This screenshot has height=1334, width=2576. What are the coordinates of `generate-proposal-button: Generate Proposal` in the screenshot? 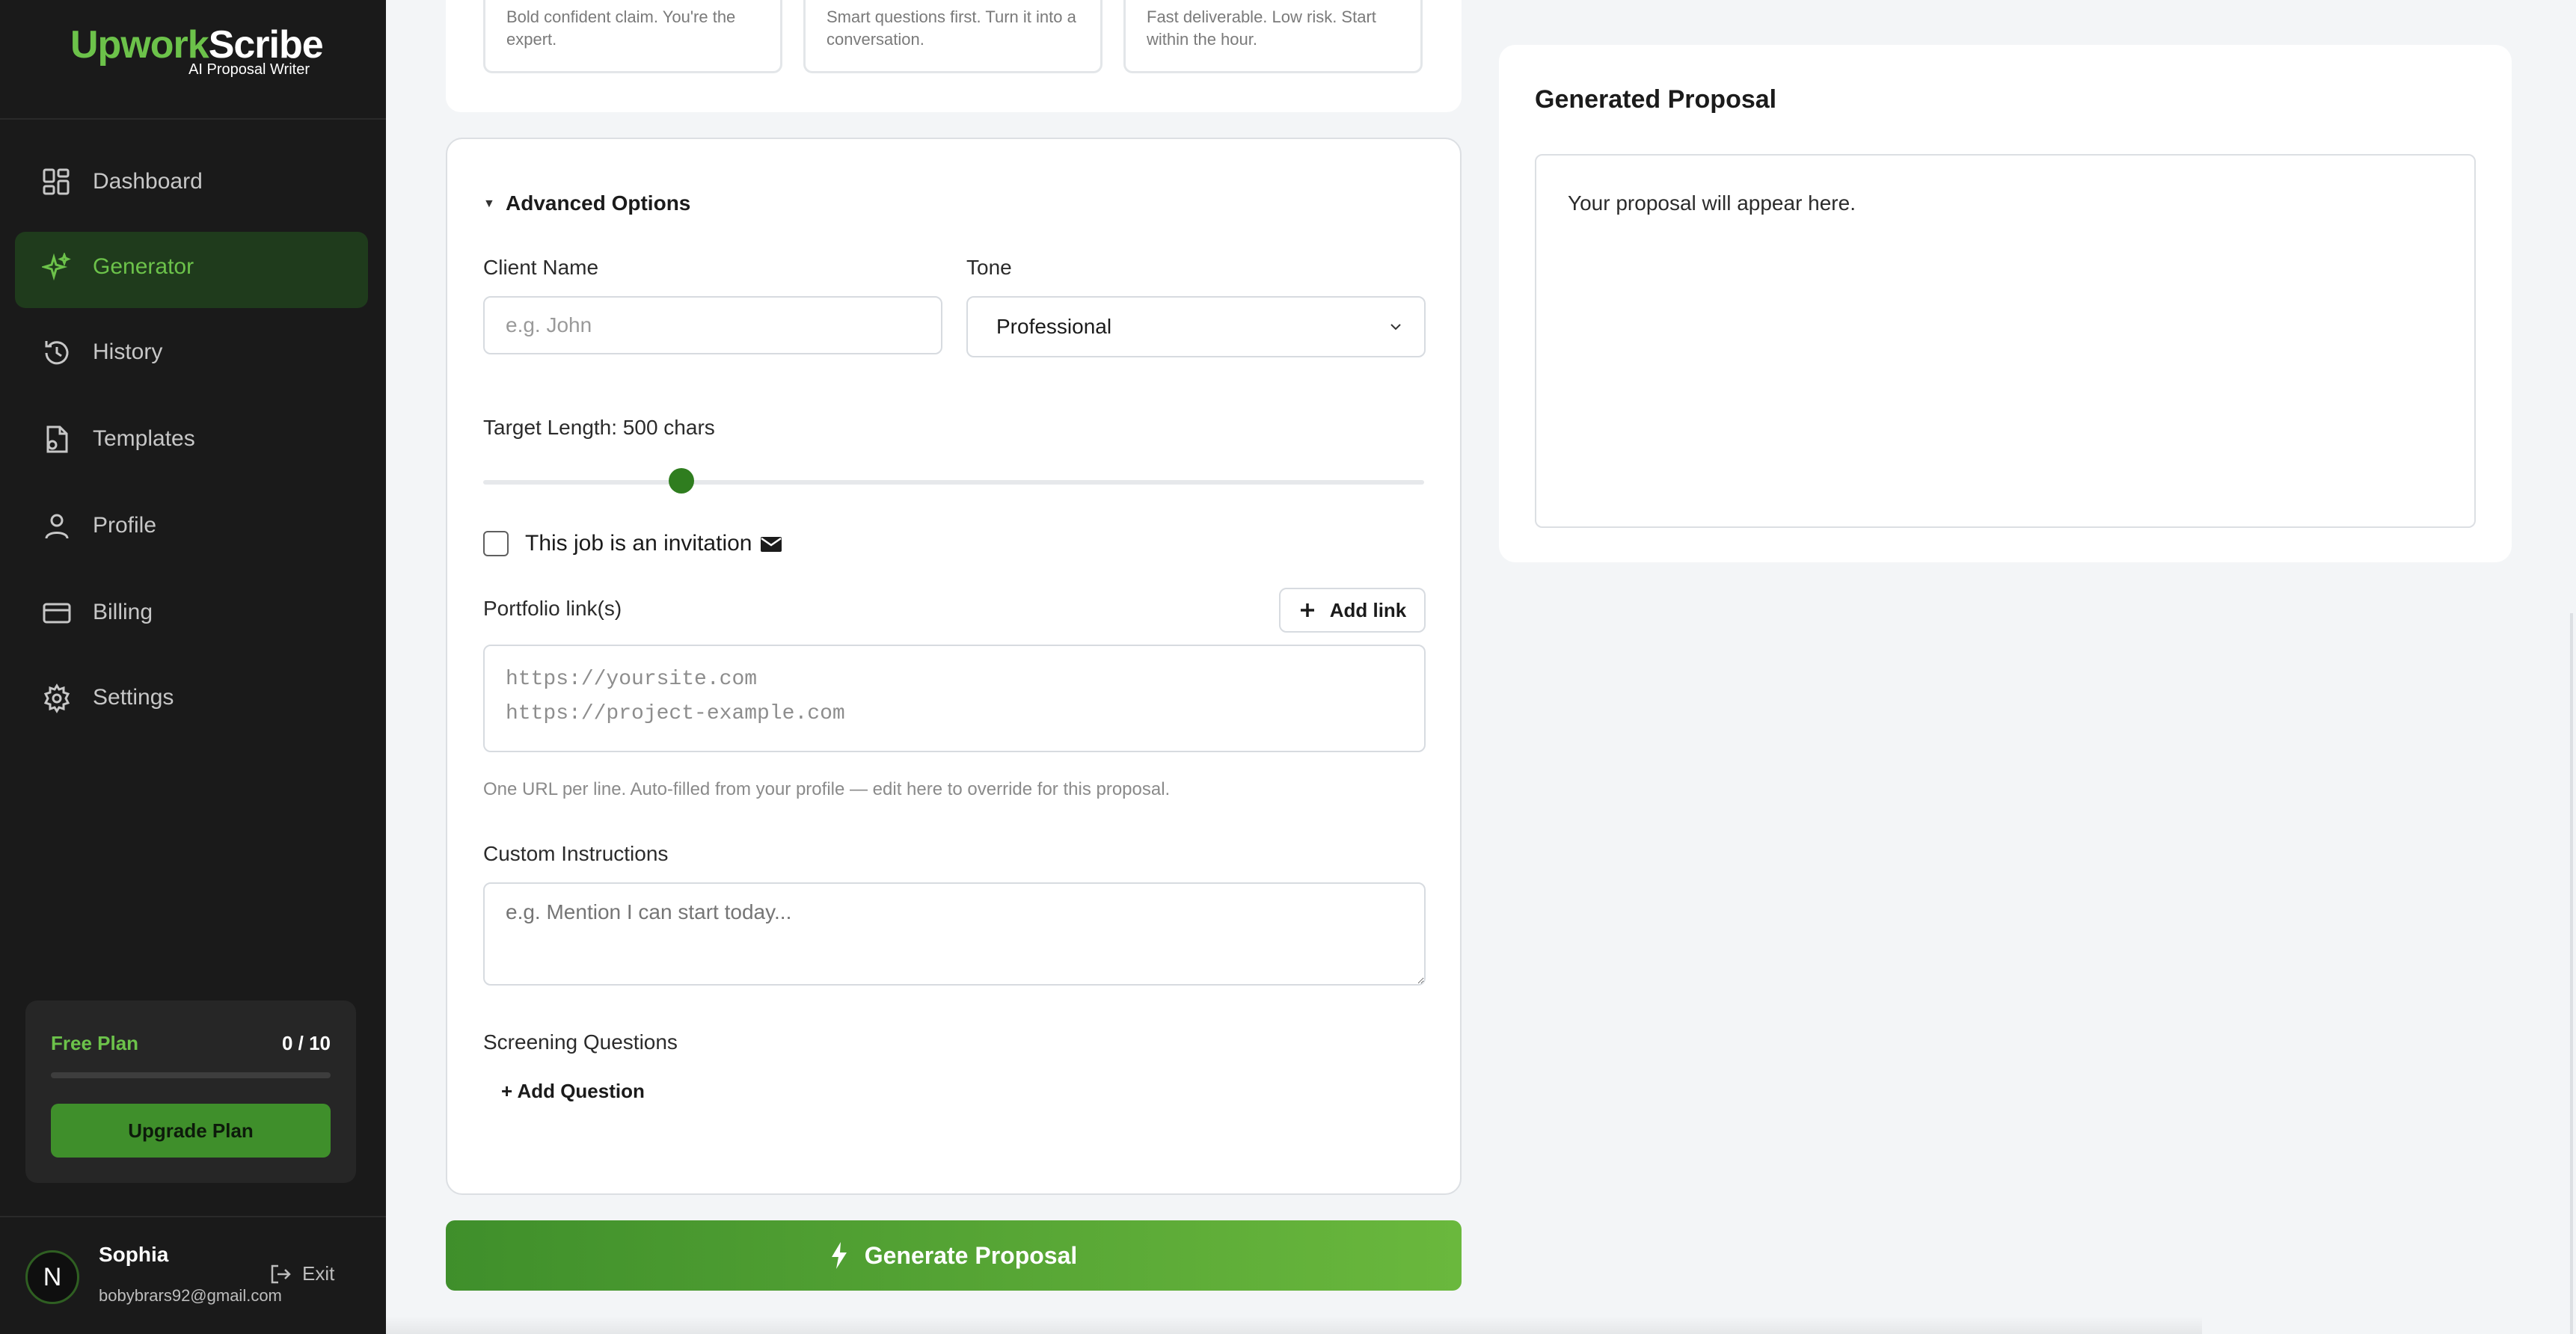 It's located at (954, 1255).